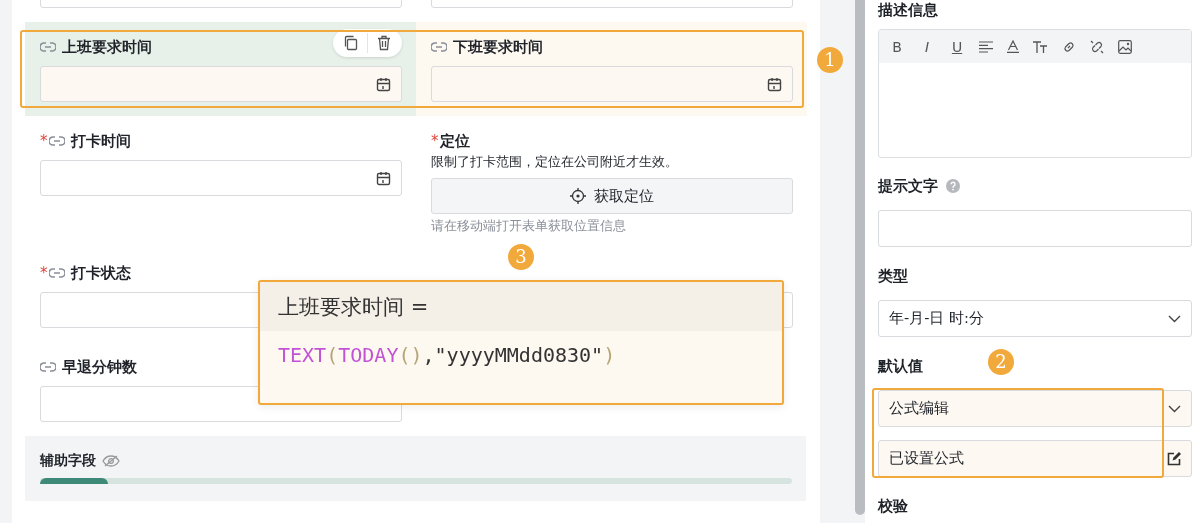  Describe the element at coordinates (1035, 458) in the screenshot. I see `formula-field: 已设置公式` at that location.